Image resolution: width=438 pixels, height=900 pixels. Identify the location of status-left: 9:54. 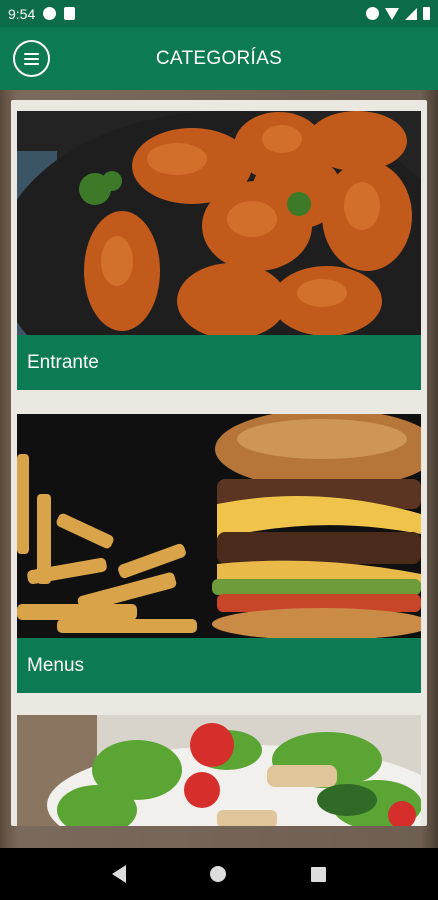
(42, 13).